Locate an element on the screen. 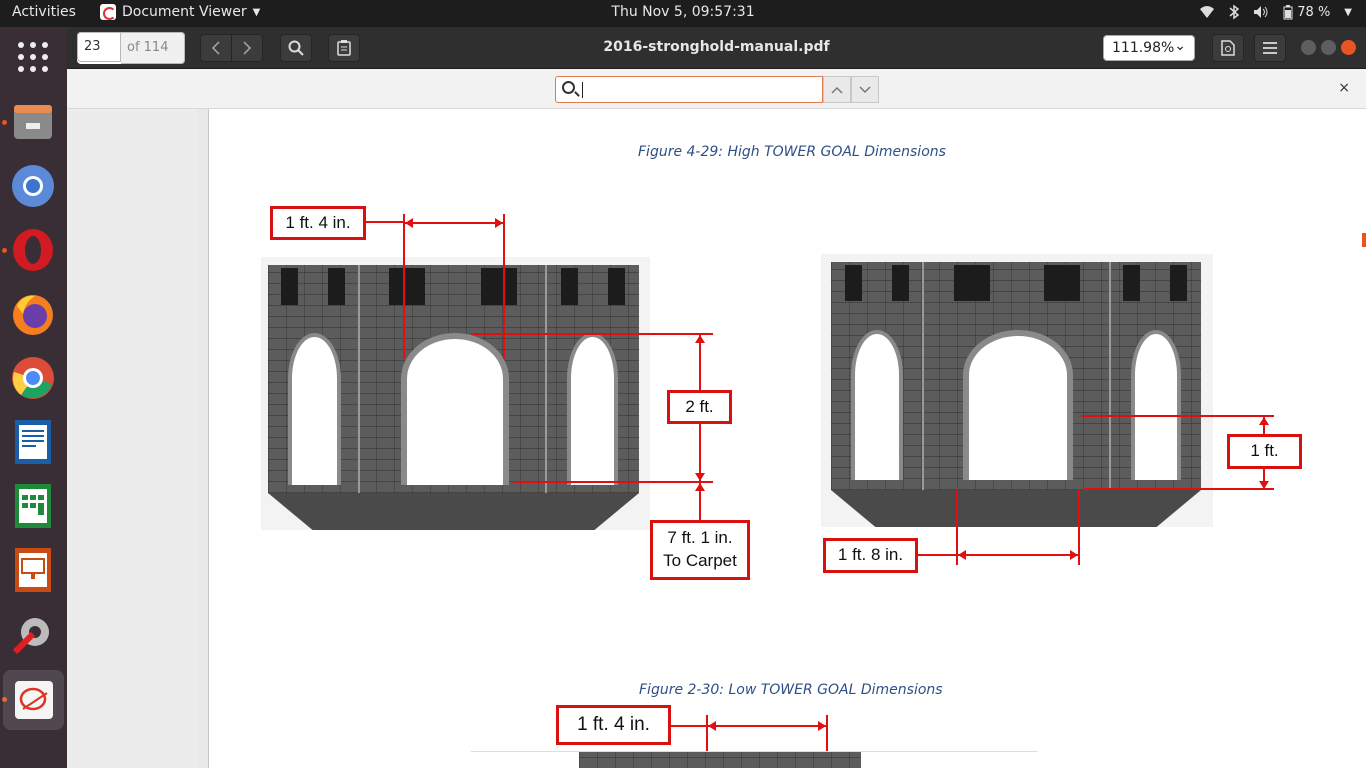  page-number-input: 23 is located at coordinates (99, 47).